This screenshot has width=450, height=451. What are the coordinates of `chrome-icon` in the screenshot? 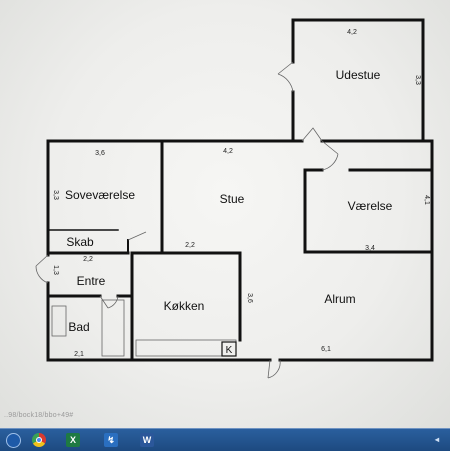 It's located at (39, 440).